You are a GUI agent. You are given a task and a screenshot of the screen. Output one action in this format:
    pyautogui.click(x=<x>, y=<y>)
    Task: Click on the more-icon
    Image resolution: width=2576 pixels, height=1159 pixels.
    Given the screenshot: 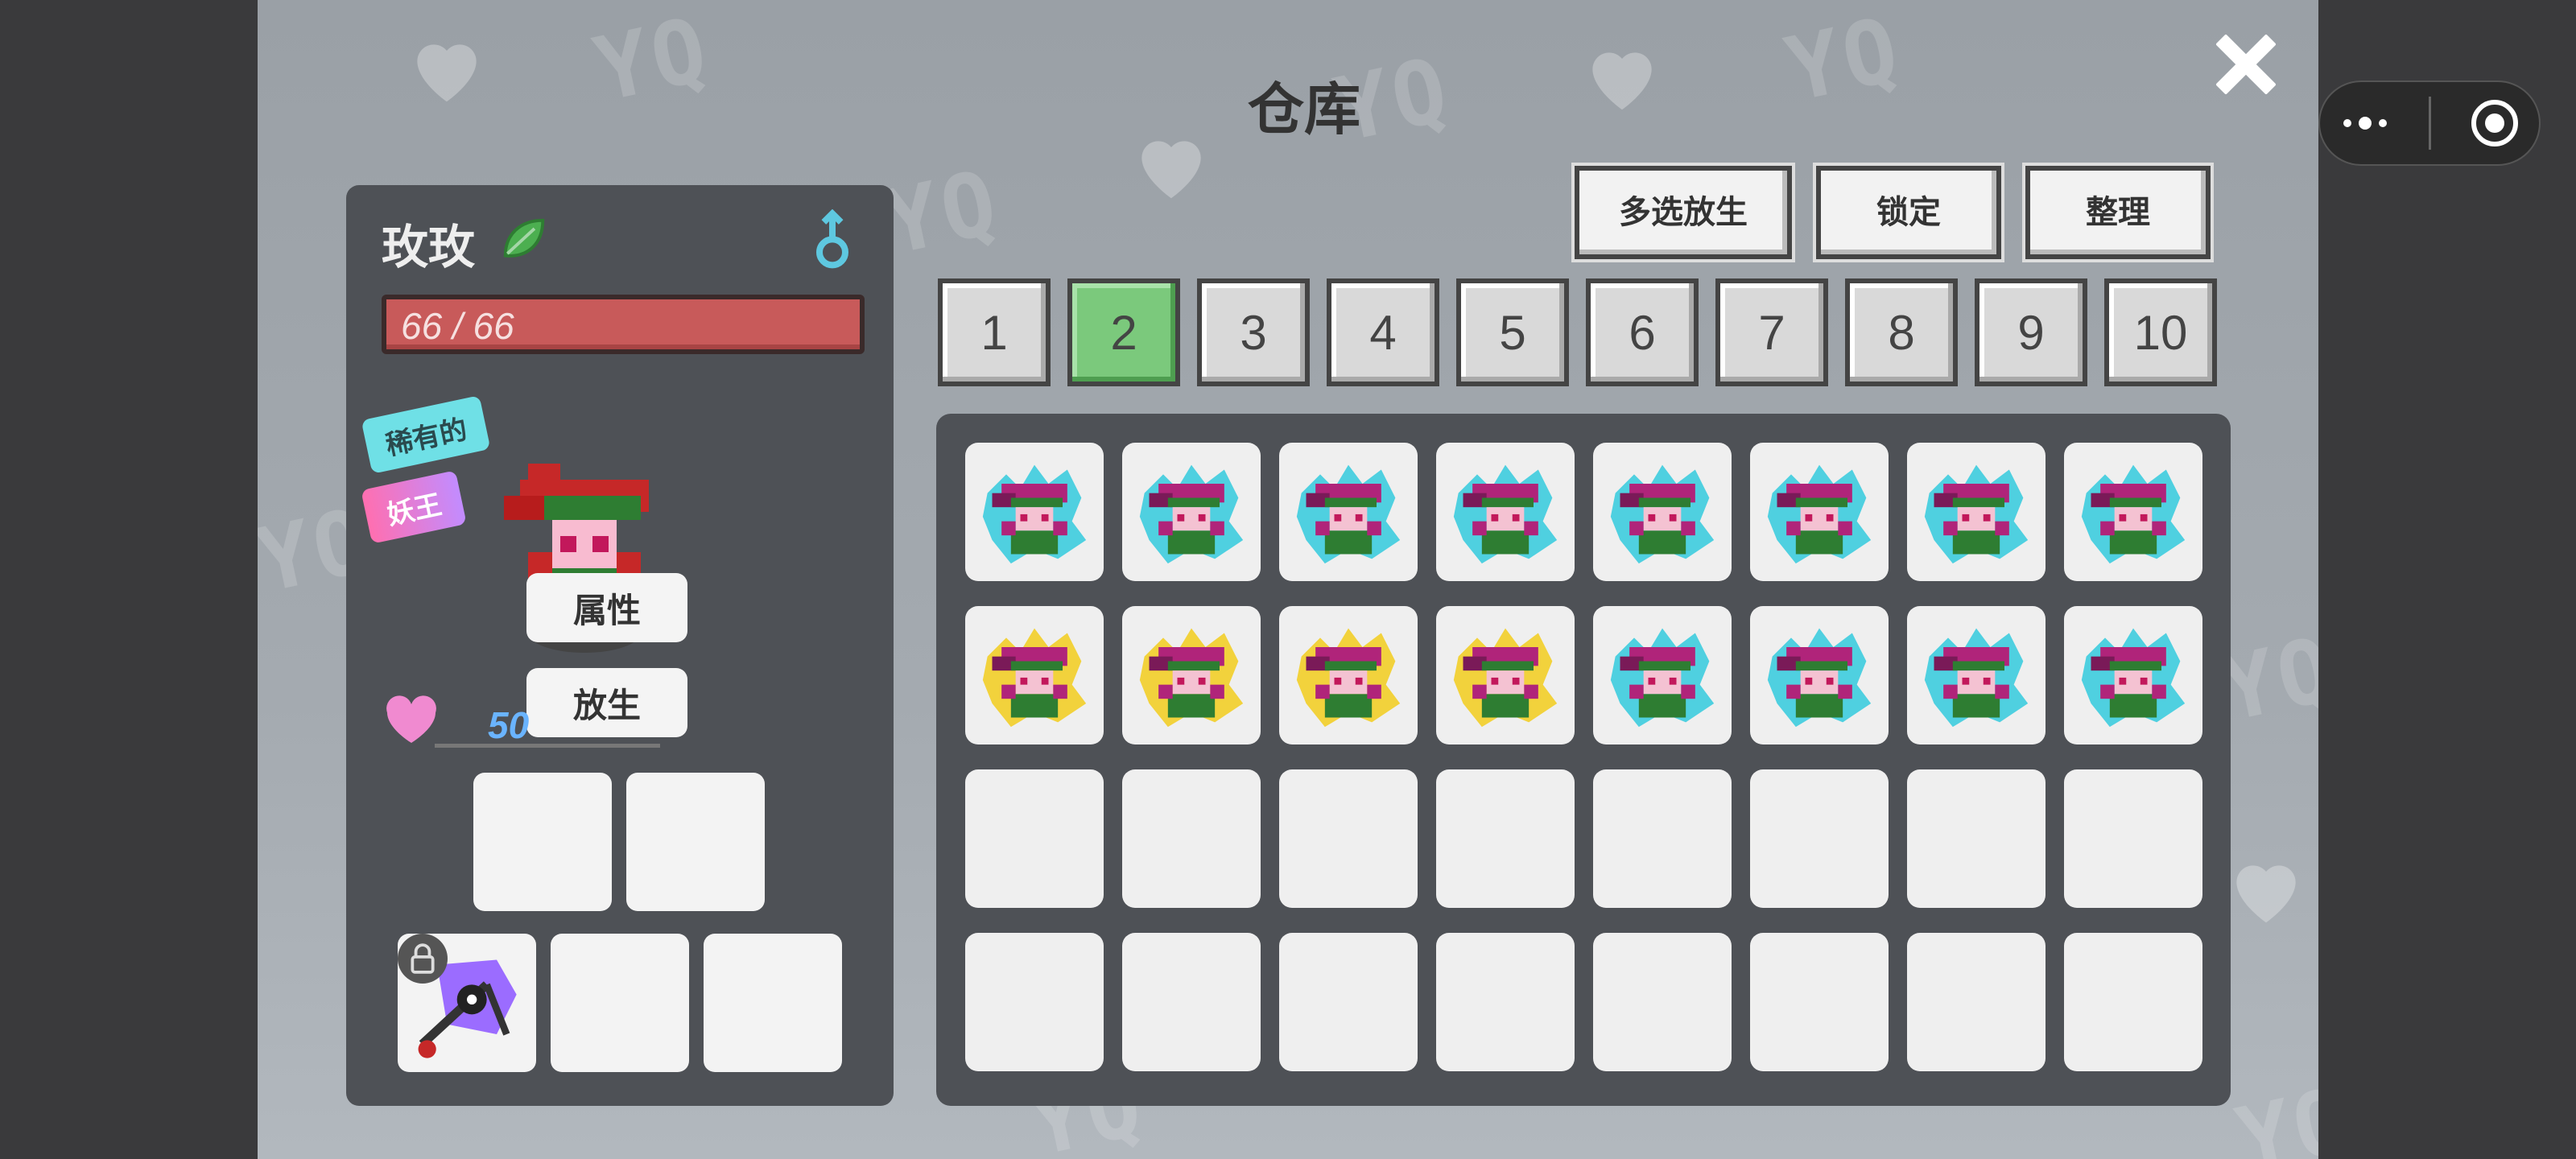 What is the action you would take?
    pyautogui.click(x=2365, y=123)
    